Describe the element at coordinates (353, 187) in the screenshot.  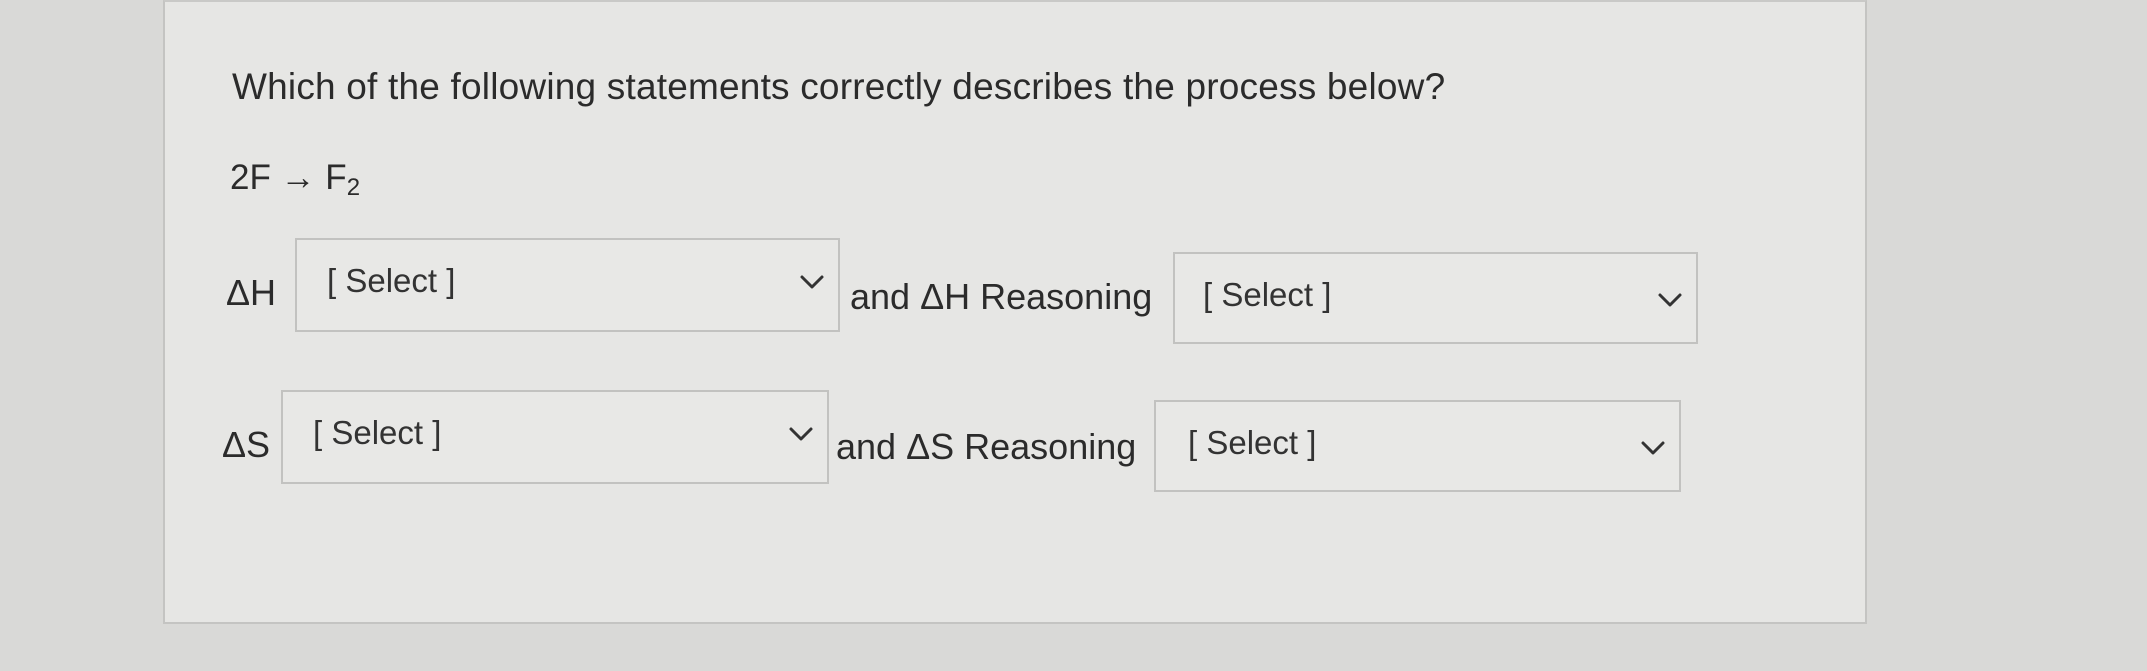
I see `equation-subscript: 2` at that location.